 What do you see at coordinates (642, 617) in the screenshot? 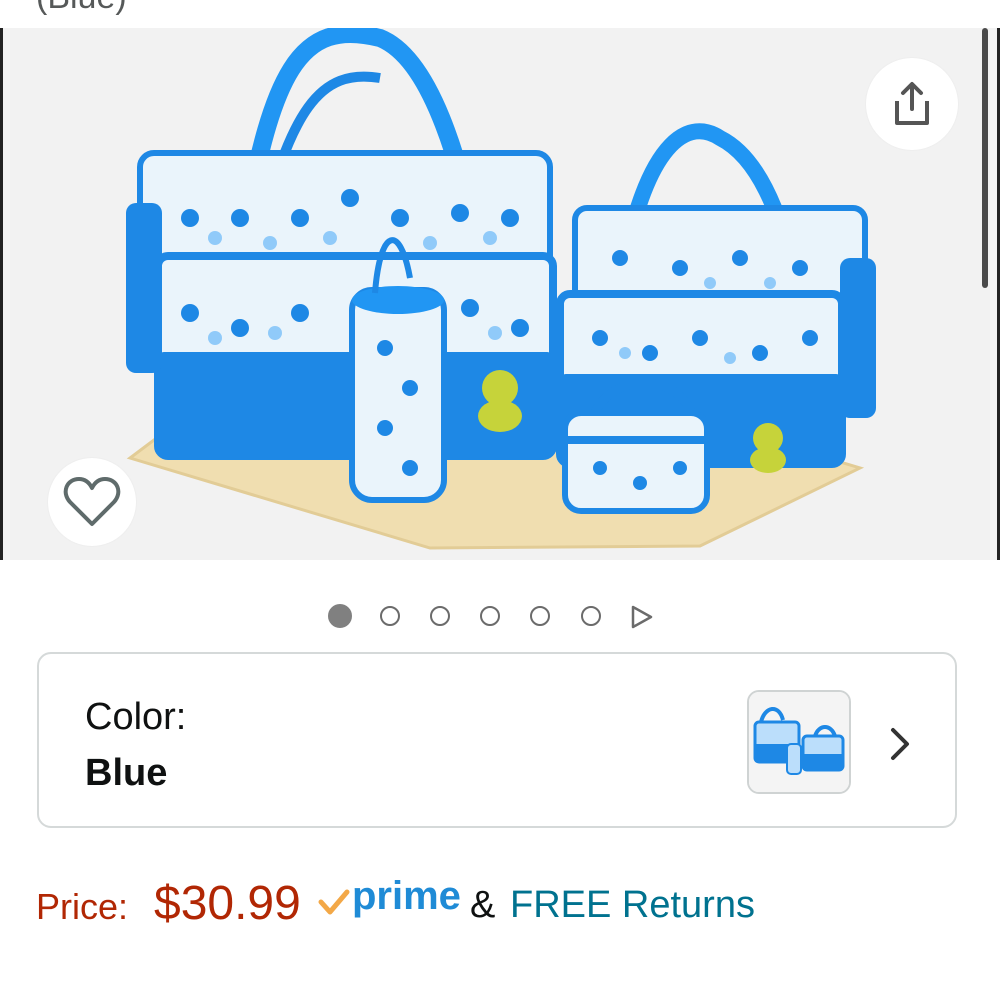
I see `play-triangle-icon` at bounding box center [642, 617].